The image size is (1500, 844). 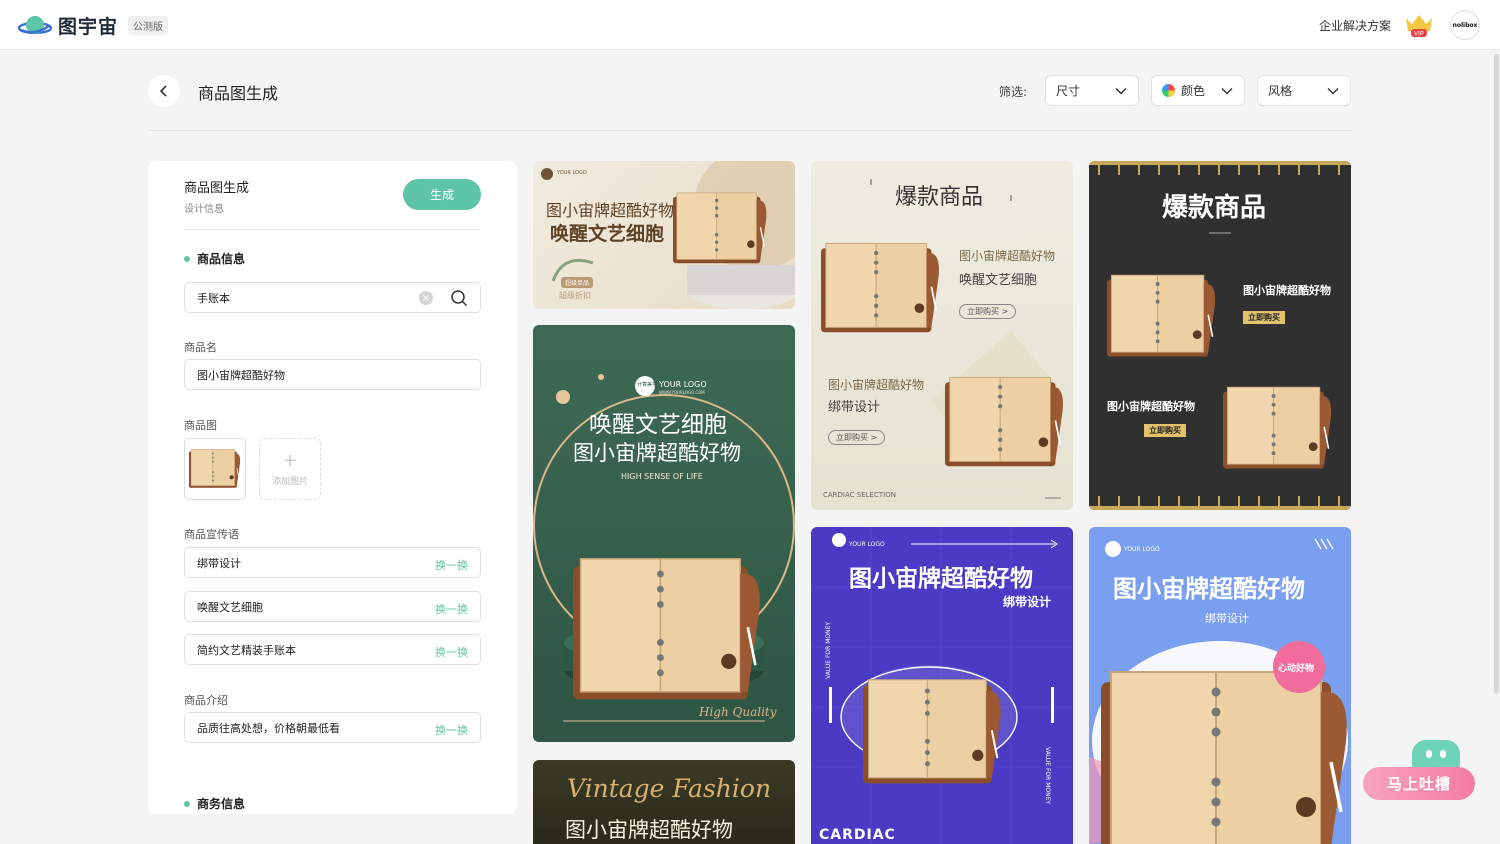 I want to click on template-card-1: YOUR LOGO 图小宙牌超酷好物 唤醒文艺细胞 超级单品 超级折扣, so click(x=664, y=235).